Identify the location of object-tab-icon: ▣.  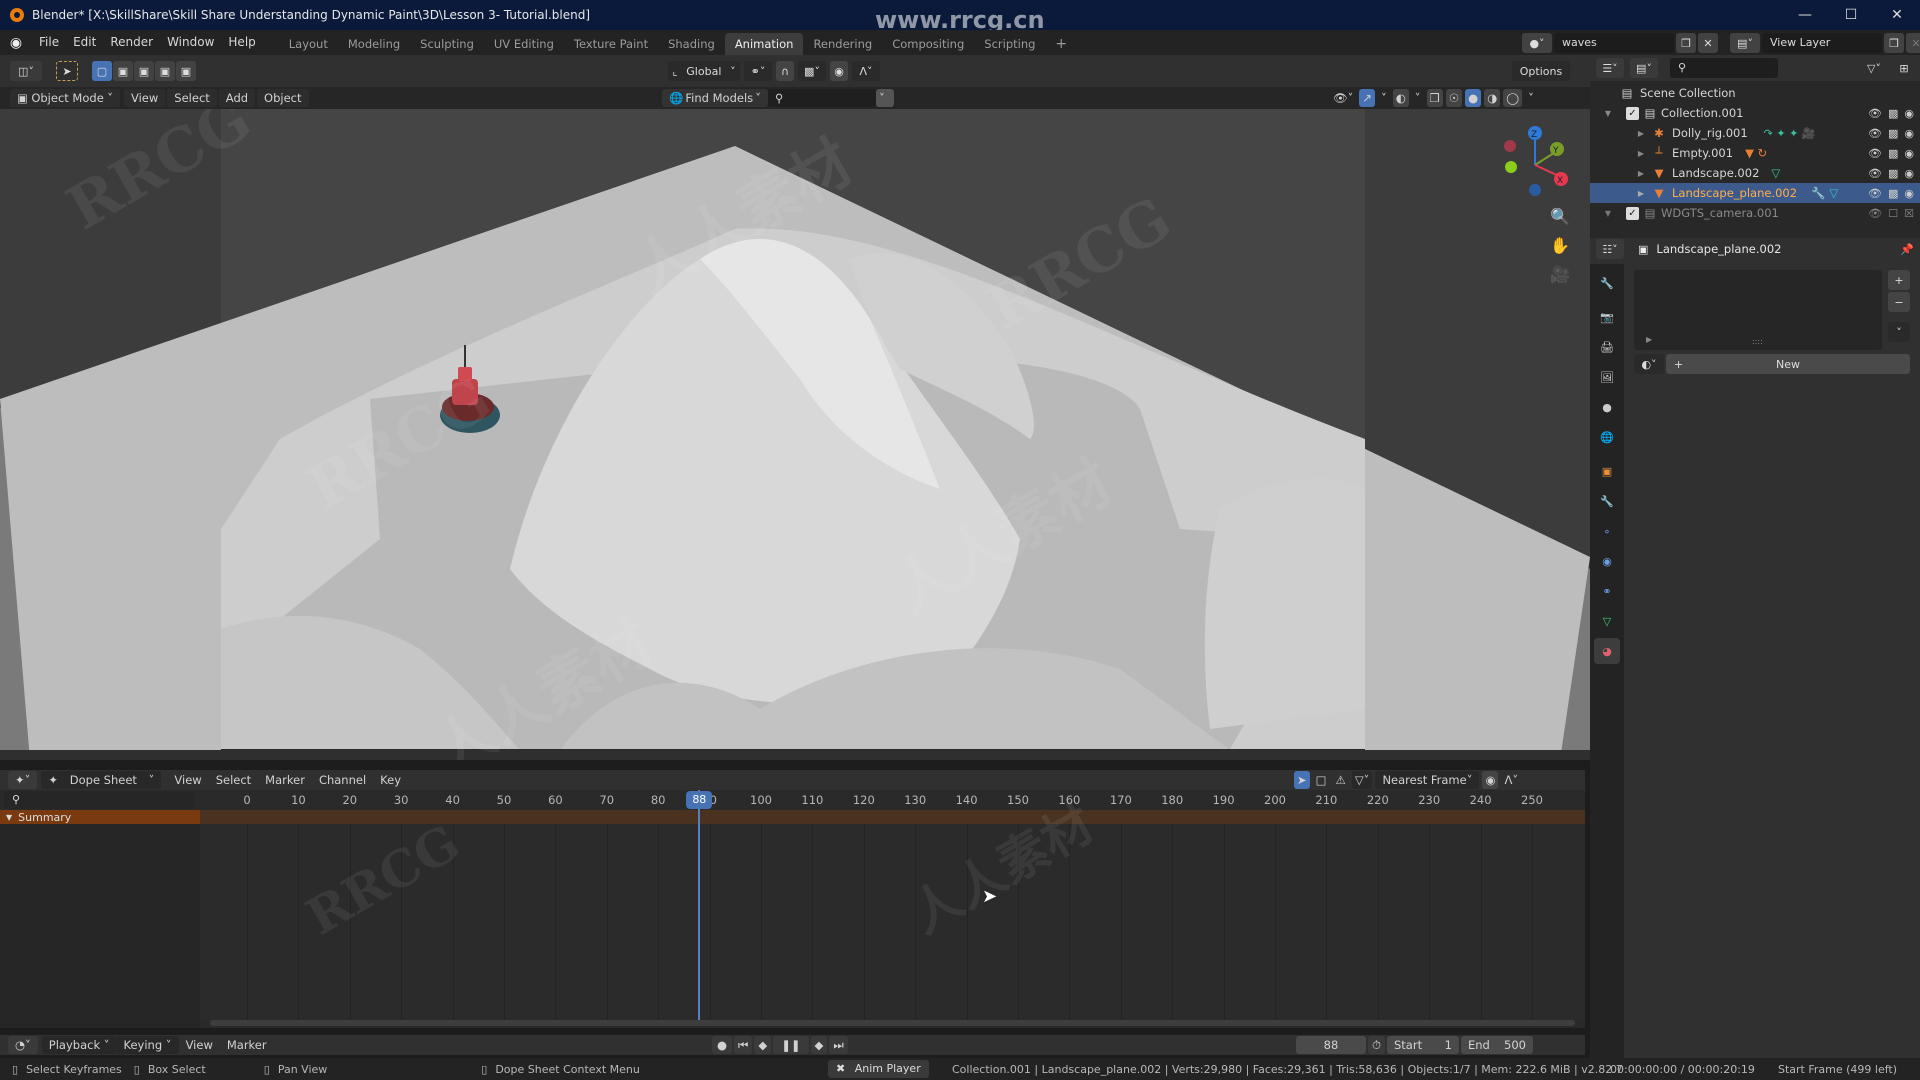
(1607, 471).